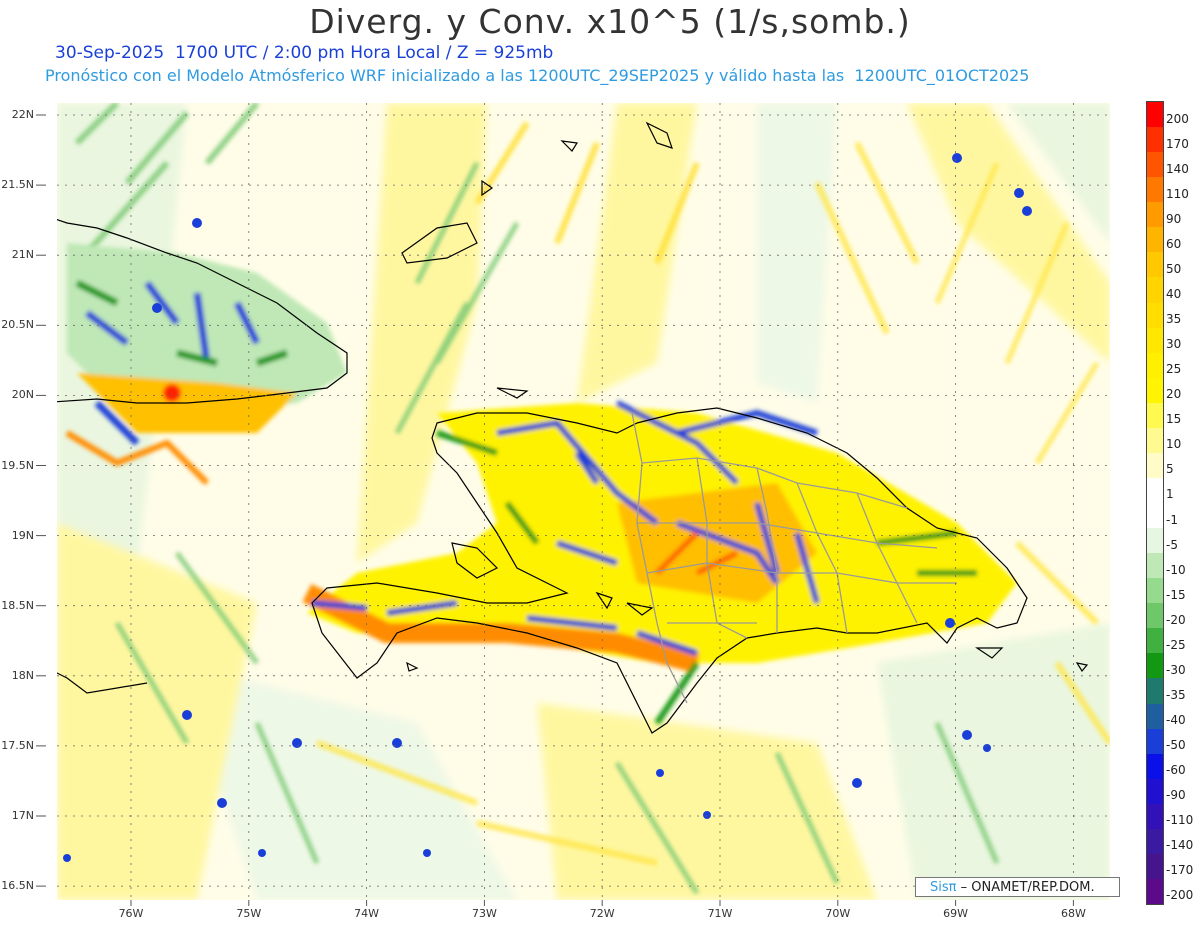 This screenshot has width=1200, height=927. I want to click on lon-label: 68W, so click(1073, 913).